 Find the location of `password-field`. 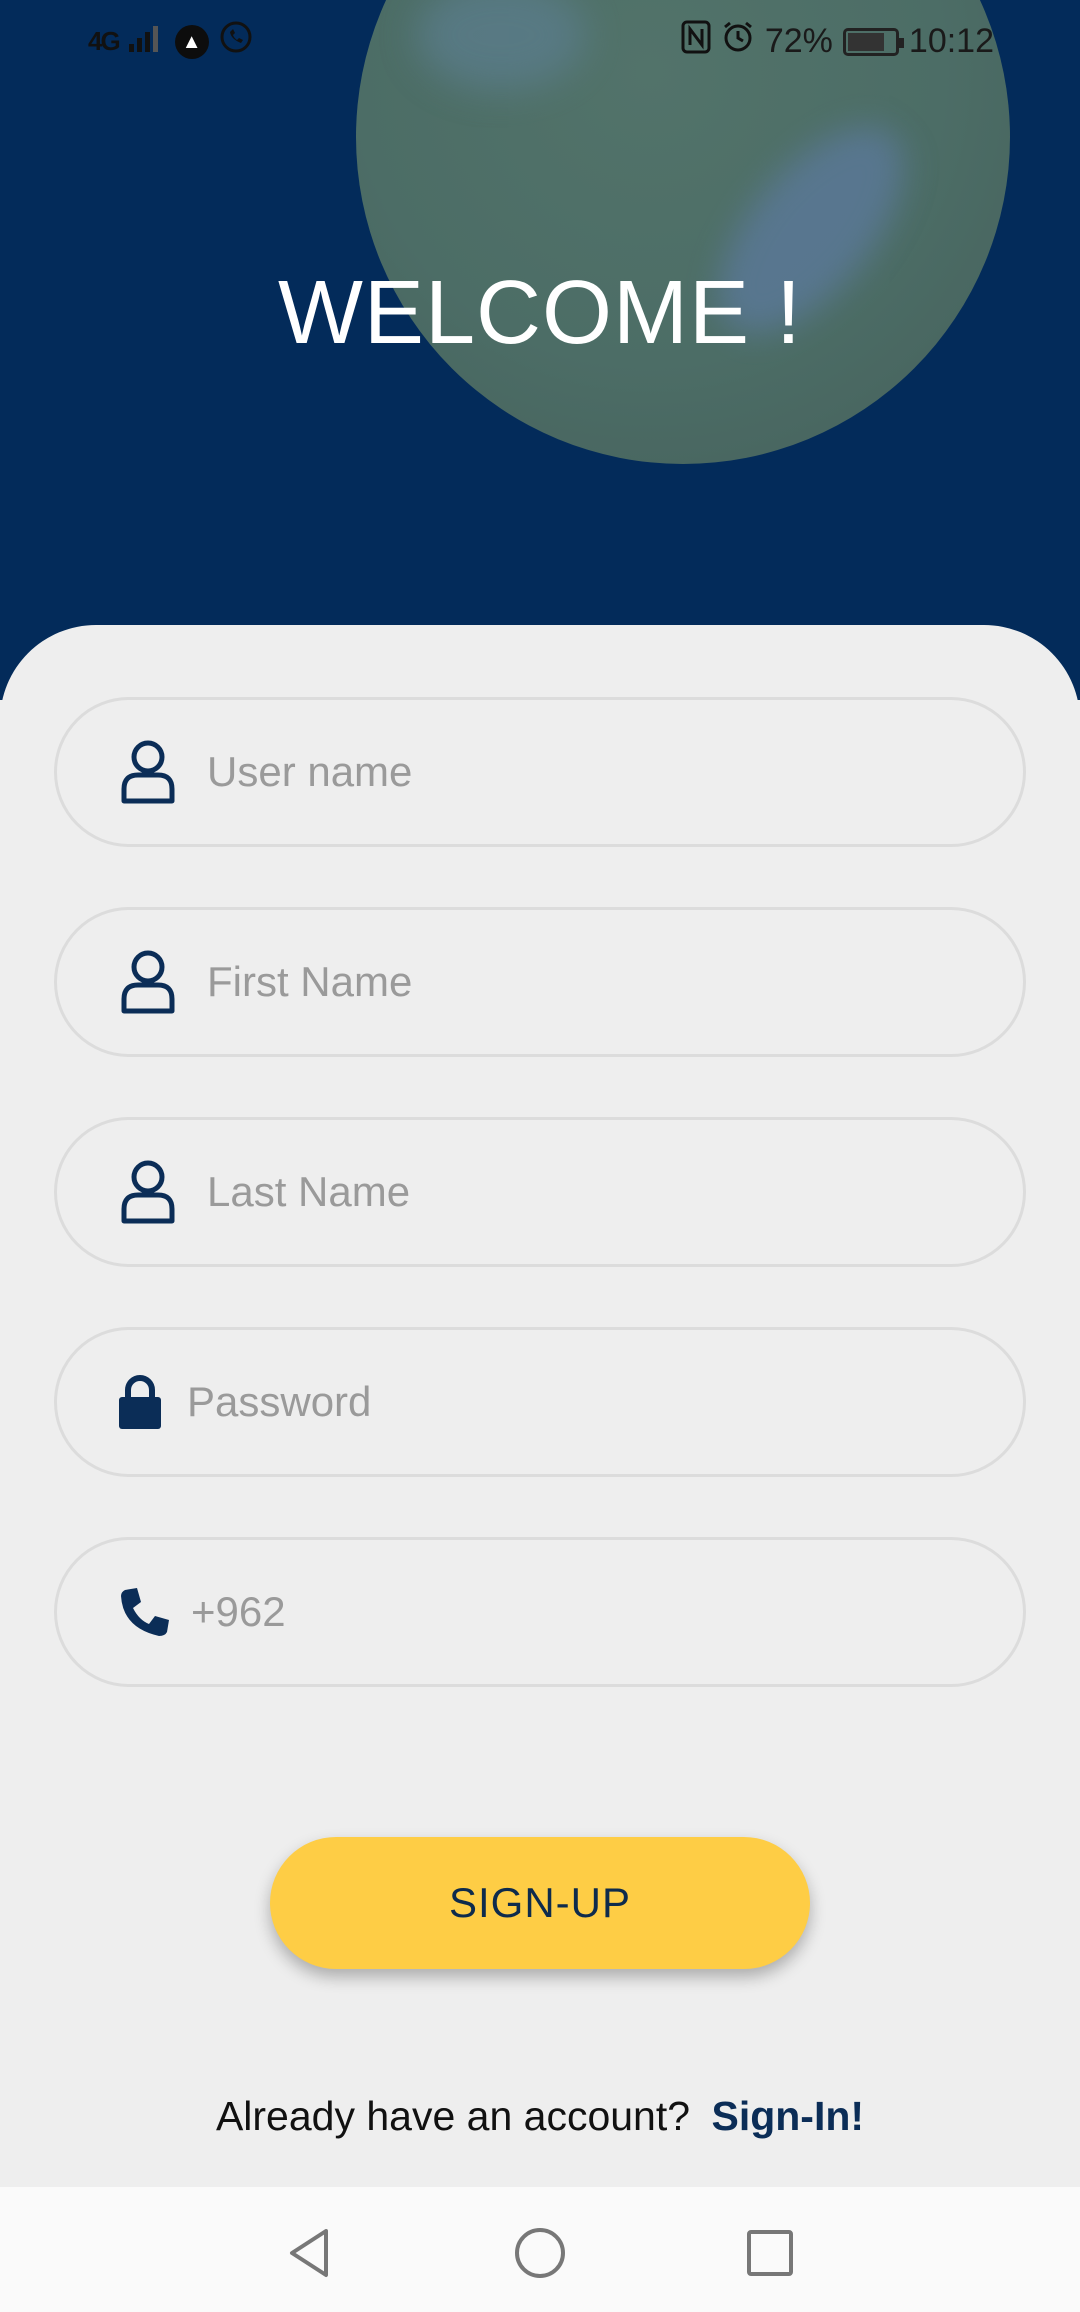

password-field is located at coordinates (540, 1402).